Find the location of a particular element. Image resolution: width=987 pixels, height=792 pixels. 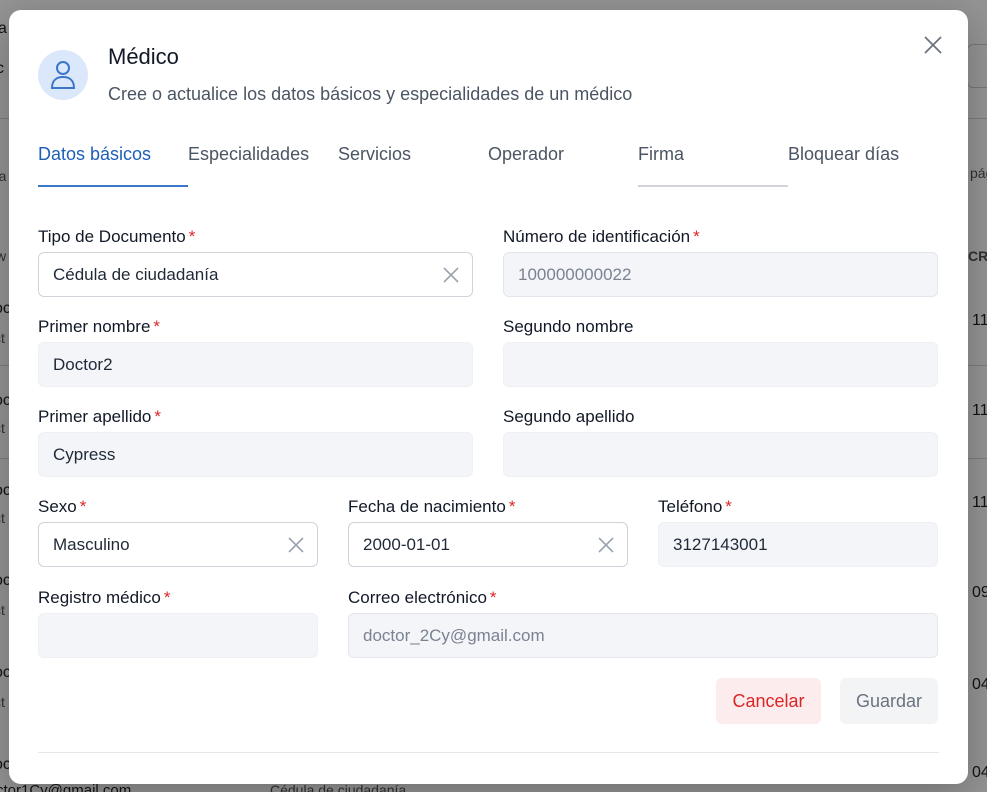

numero-identificacion-value: 100000000022 is located at coordinates (575, 274).